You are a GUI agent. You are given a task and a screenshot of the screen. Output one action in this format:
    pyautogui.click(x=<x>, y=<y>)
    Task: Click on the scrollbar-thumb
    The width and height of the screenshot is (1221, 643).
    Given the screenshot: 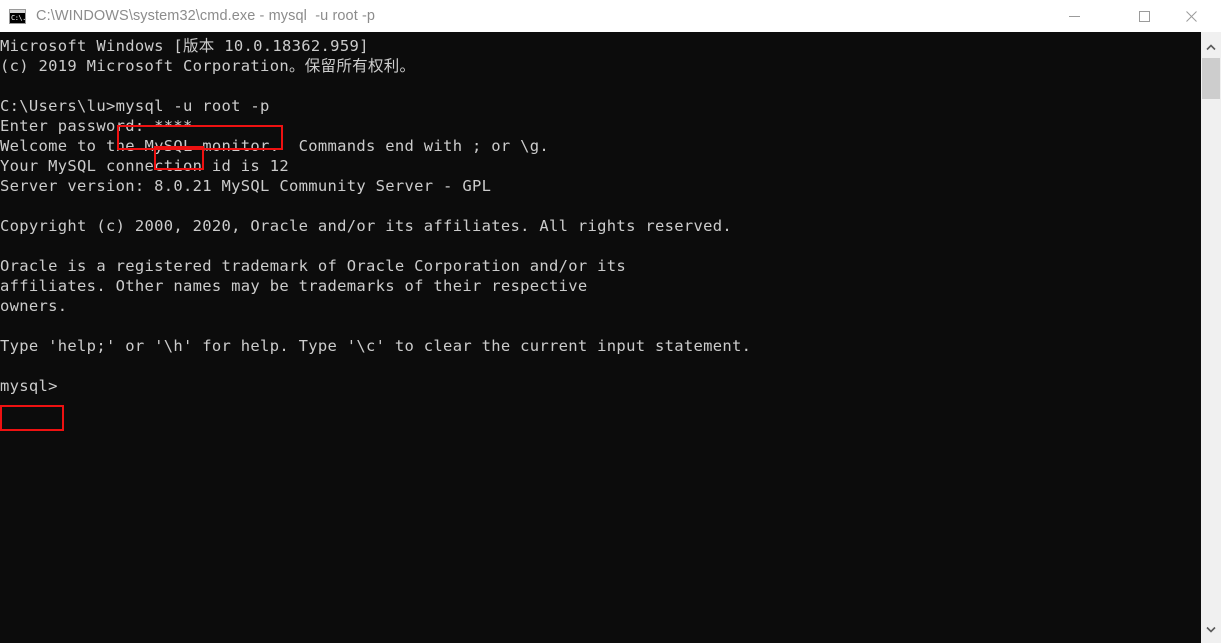 What is the action you would take?
    pyautogui.click(x=1211, y=78)
    